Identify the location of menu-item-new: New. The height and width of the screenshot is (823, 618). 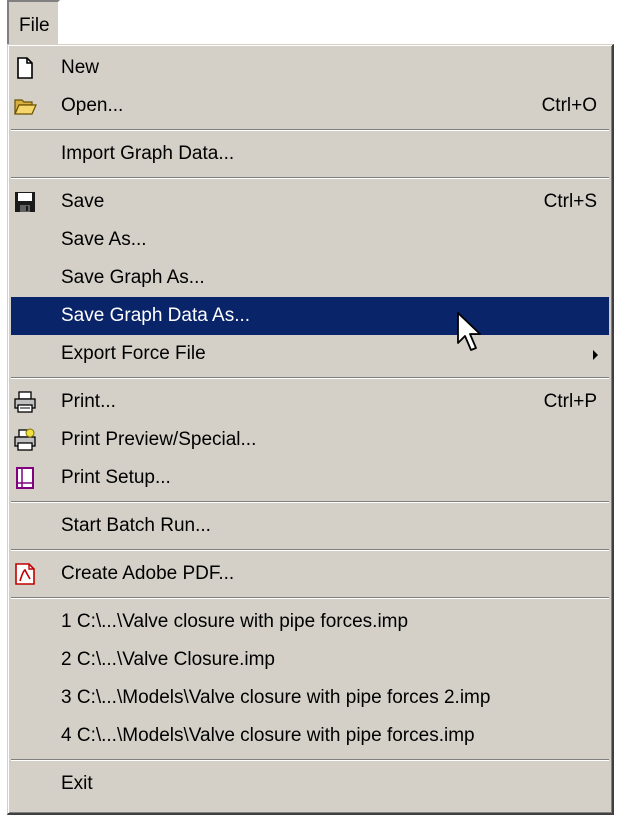
(310, 68).